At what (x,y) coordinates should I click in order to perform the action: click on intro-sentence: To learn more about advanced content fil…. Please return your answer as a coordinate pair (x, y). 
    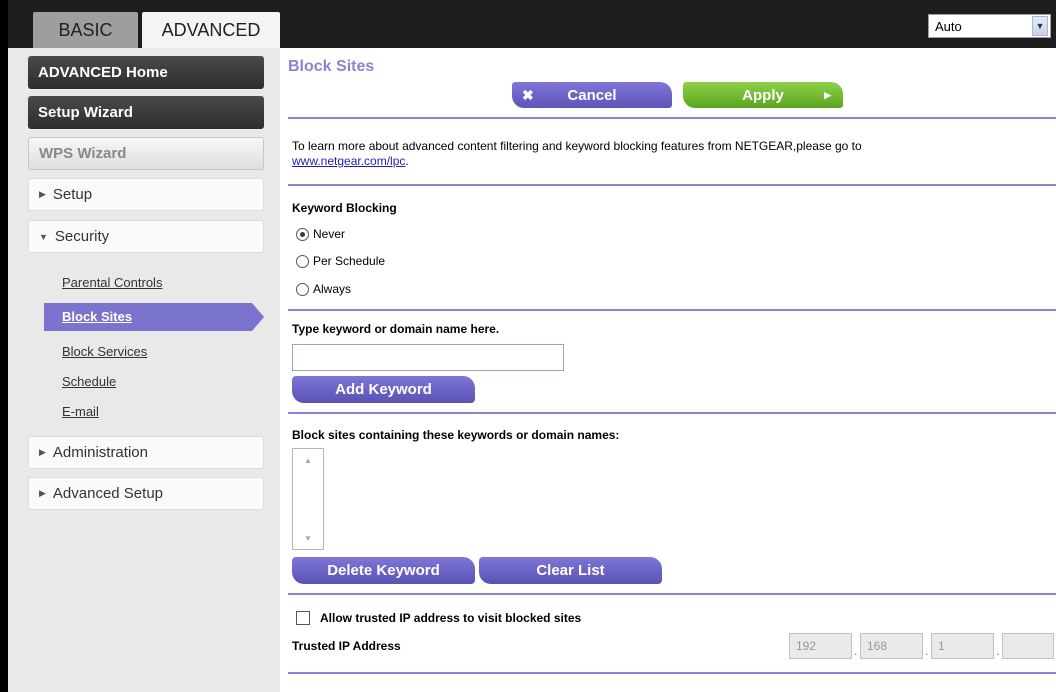
    Looking at the image, I should click on (577, 146).